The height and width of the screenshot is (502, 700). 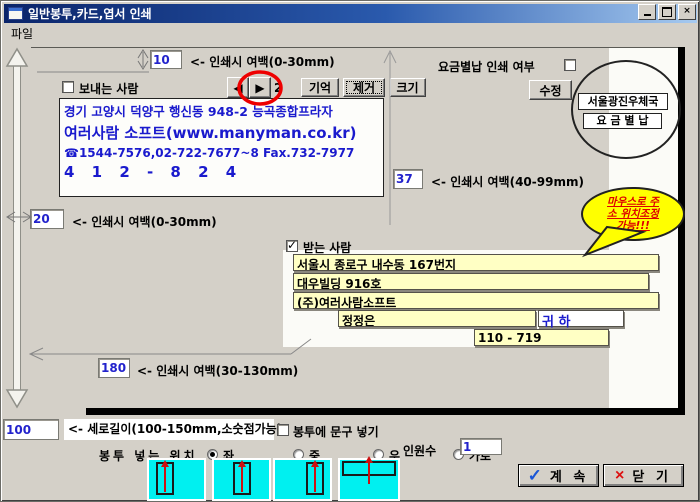 What do you see at coordinates (241, 479) in the screenshot?
I see `position-tile-center` at bounding box center [241, 479].